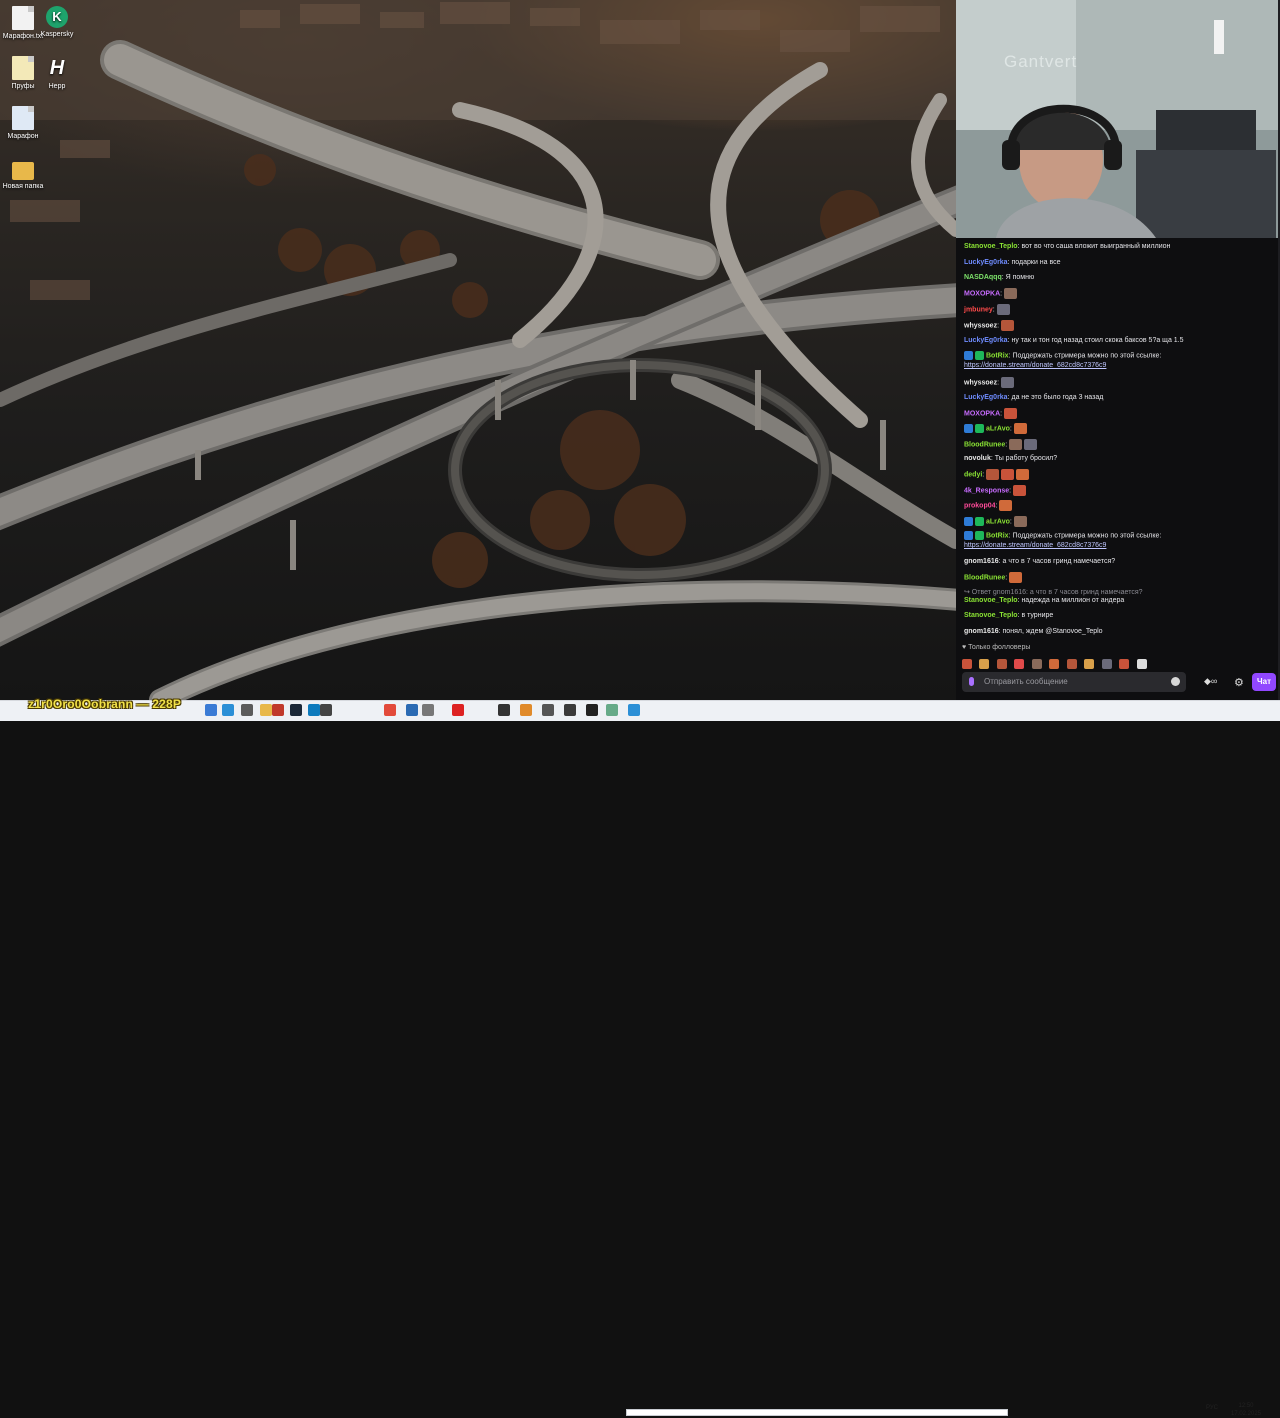  Describe the element at coordinates (278, 710) in the screenshot. I see `game-icon` at that location.